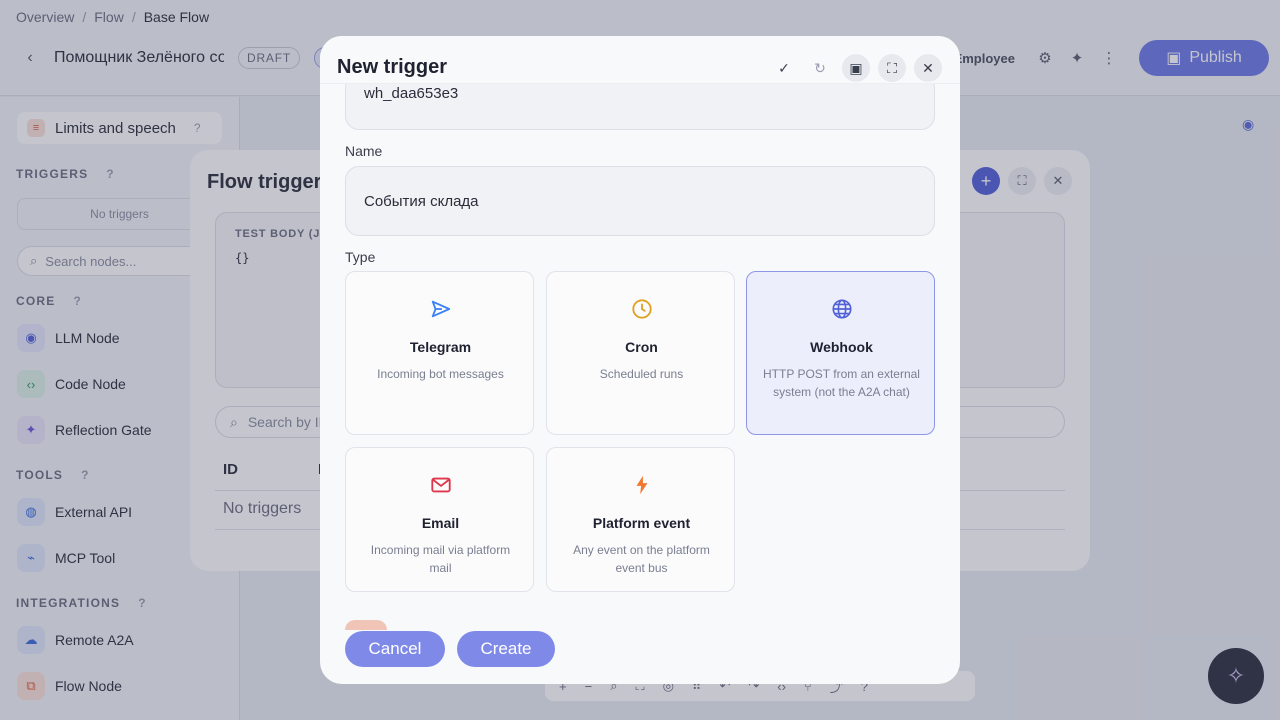 This screenshot has height=720, width=1280. What do you see at coordinates (440, 309) in the screenshot?
I see `send-icon` at bounding box center [440, 309].